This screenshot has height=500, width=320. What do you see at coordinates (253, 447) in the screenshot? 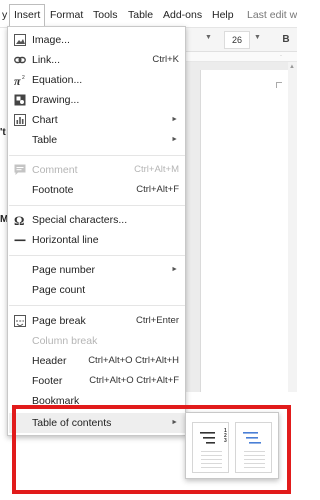
I see `toc-option-with-blue-links` at bounding box center [253, 447].